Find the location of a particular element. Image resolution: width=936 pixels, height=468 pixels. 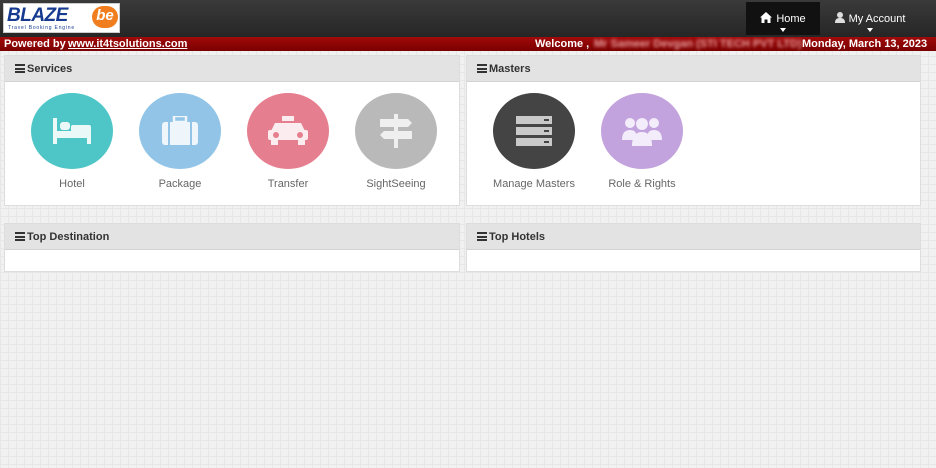

service-hotel: Hotel is located at coordinates (72, 141).